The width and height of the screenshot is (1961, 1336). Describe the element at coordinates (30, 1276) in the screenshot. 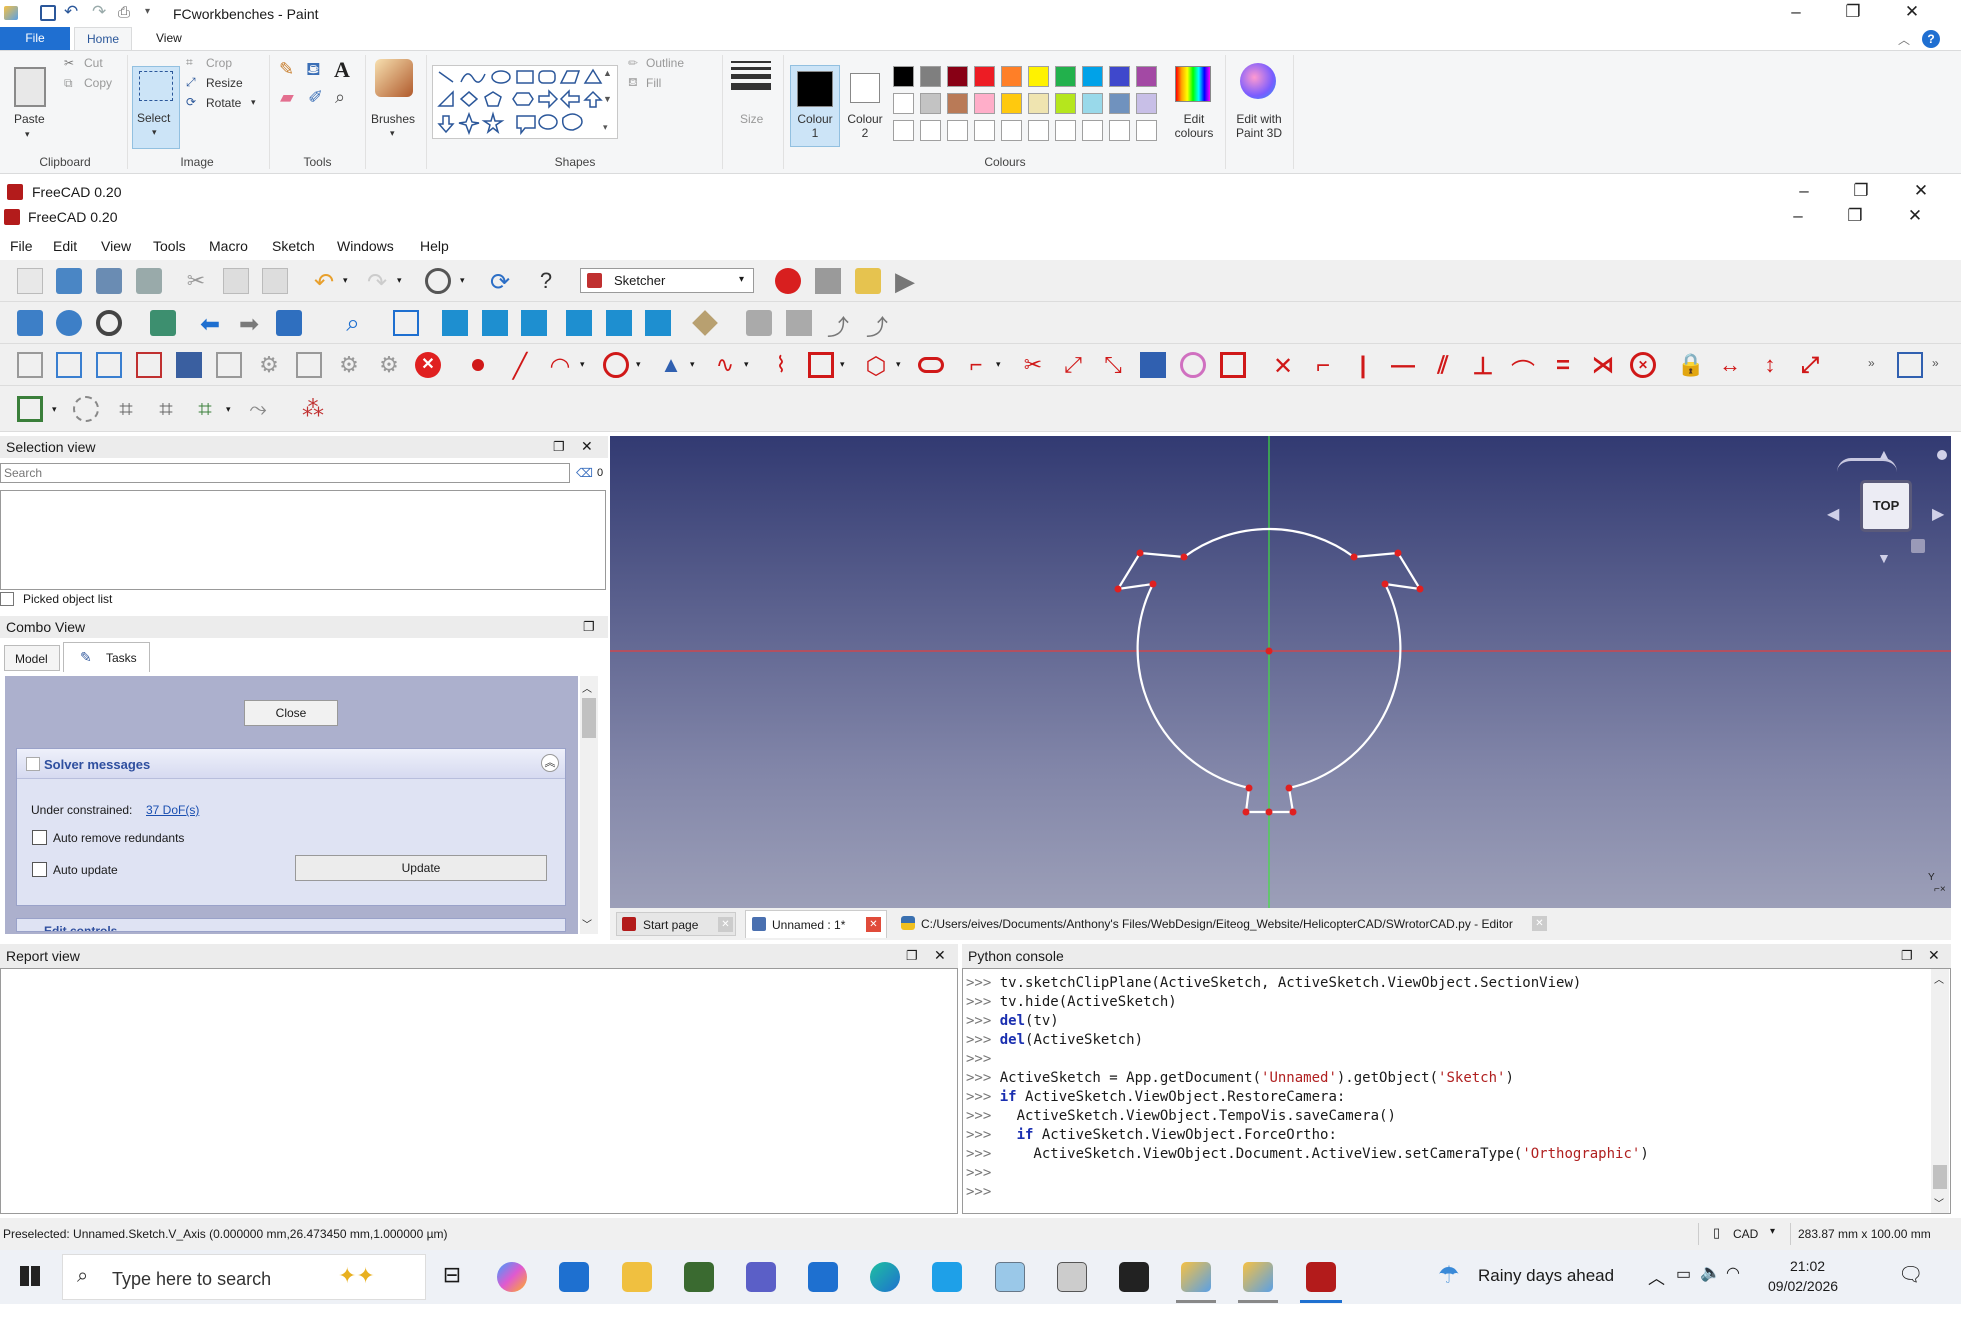

I see `windows-start-icon` at that location.